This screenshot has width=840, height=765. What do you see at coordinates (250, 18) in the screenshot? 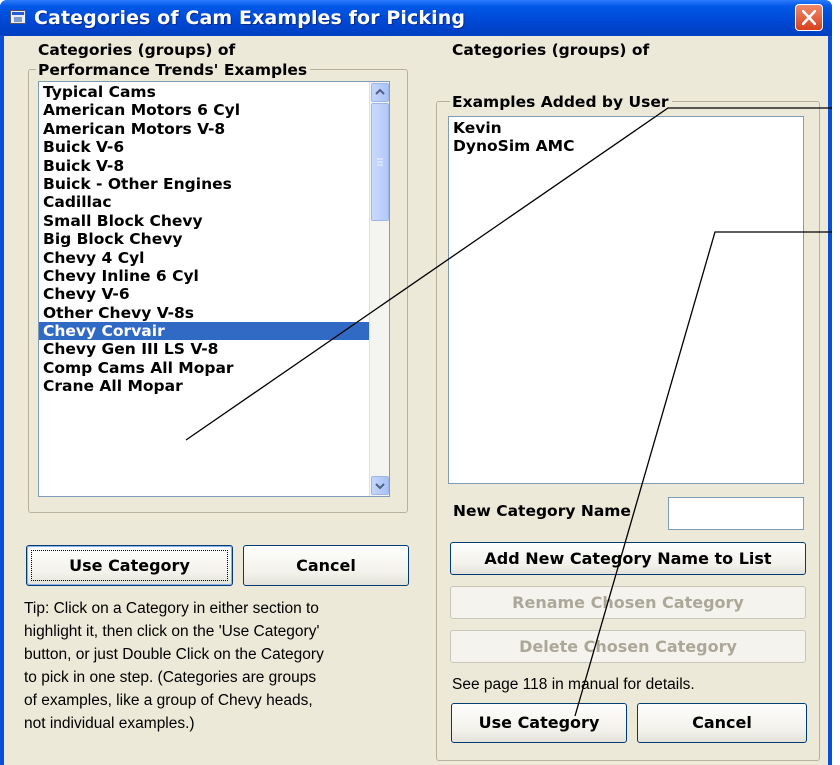
I see `window-title: Categories of Cam Examples for Picking` at bounding box center [250, 18].